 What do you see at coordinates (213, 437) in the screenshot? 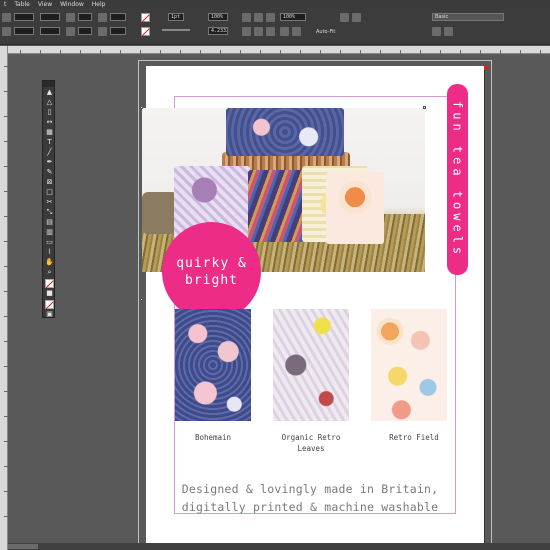
I see `caption-bohemain: Bohemain` at bounding box center [213, 437].